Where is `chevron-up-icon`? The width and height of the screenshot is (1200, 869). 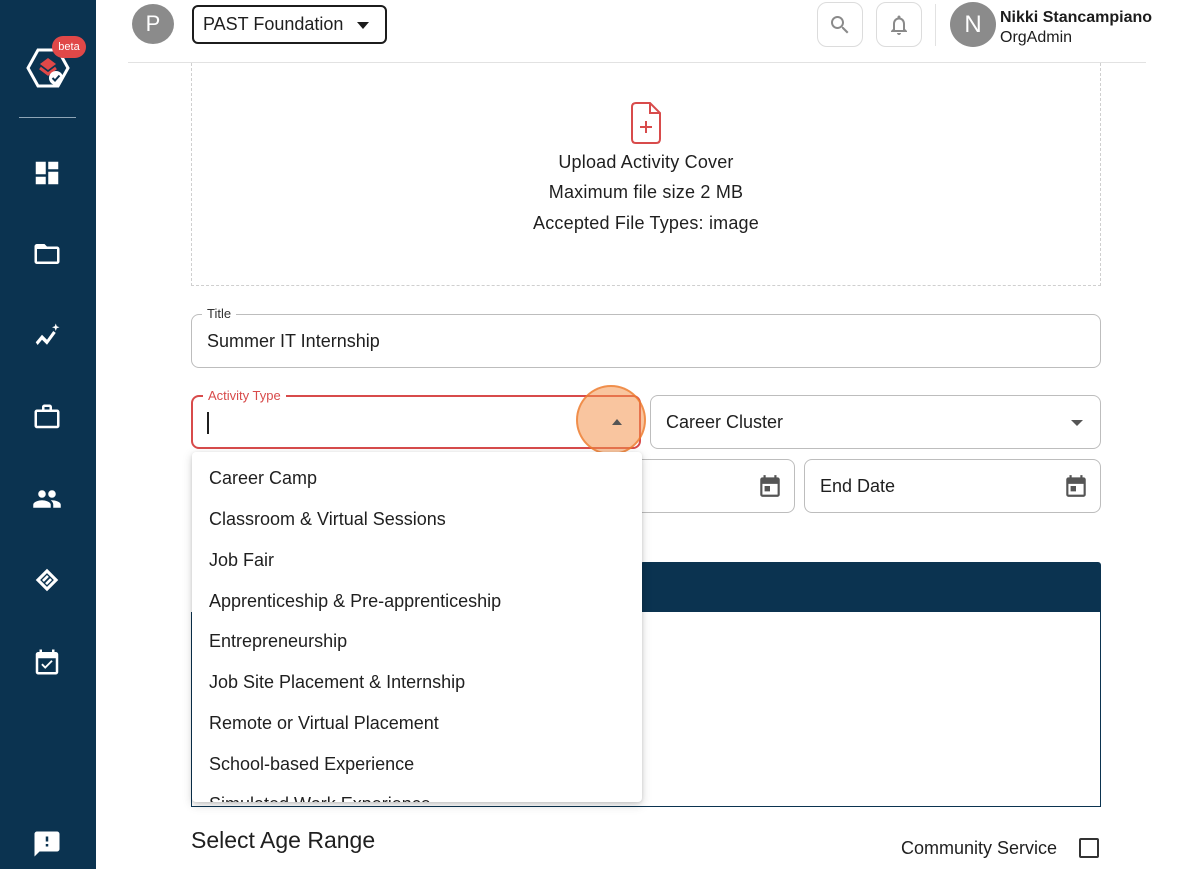
chevron-up-icon is located at coordinates (617, 422).